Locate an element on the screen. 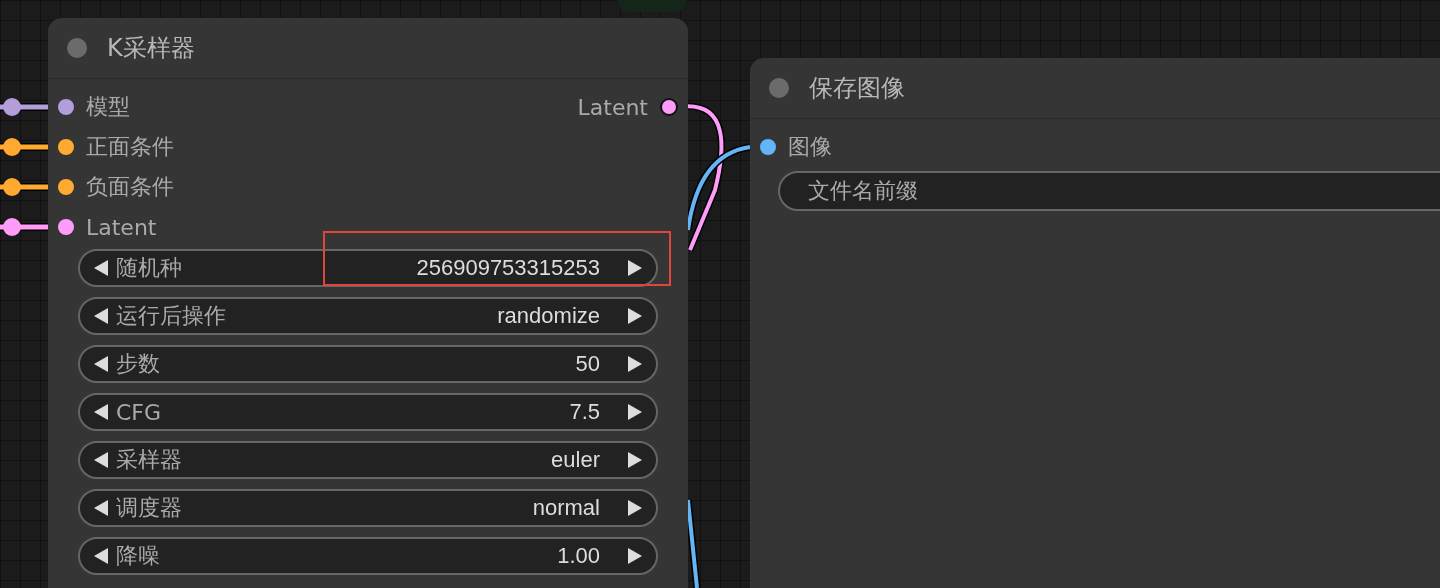 The image size is (1440, 588). output-dot is located at coordinates (669, 107).